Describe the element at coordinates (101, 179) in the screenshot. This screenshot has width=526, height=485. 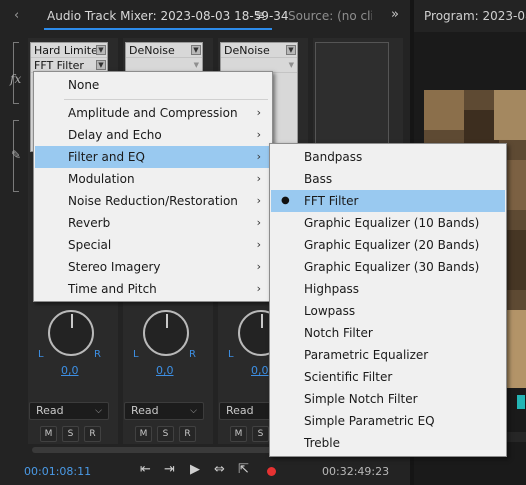
I see `menu-item-label: Modulation` at that location.